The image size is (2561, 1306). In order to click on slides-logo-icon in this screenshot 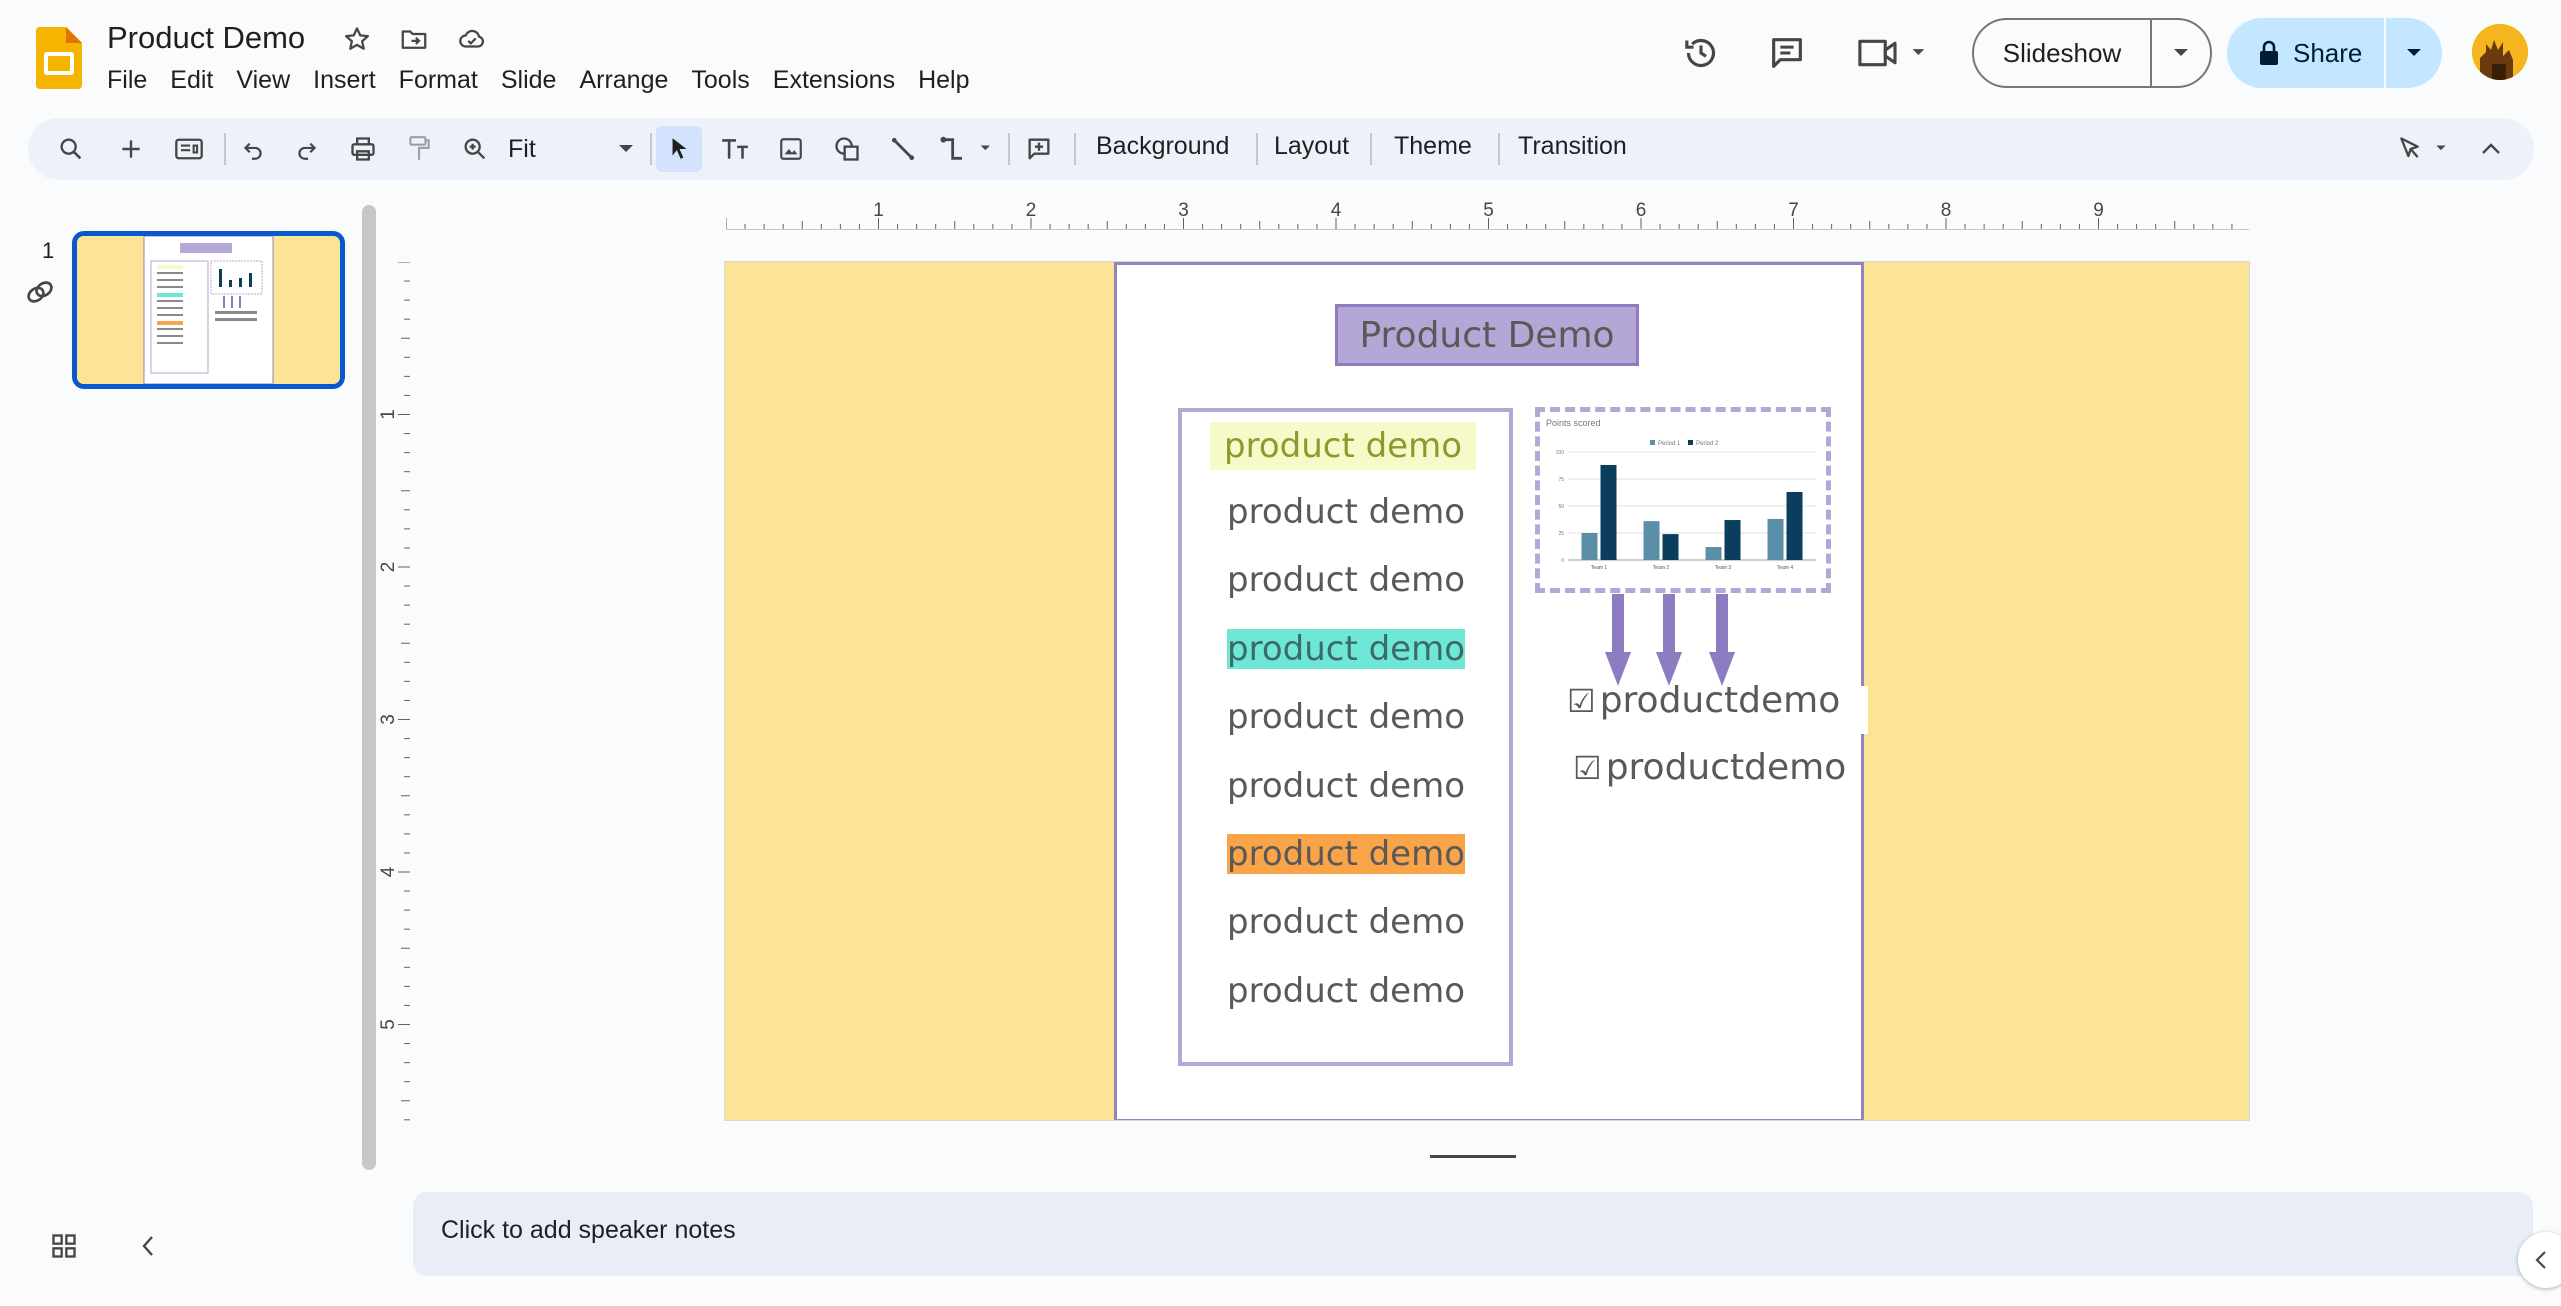, I will do `click(59, 58)`.